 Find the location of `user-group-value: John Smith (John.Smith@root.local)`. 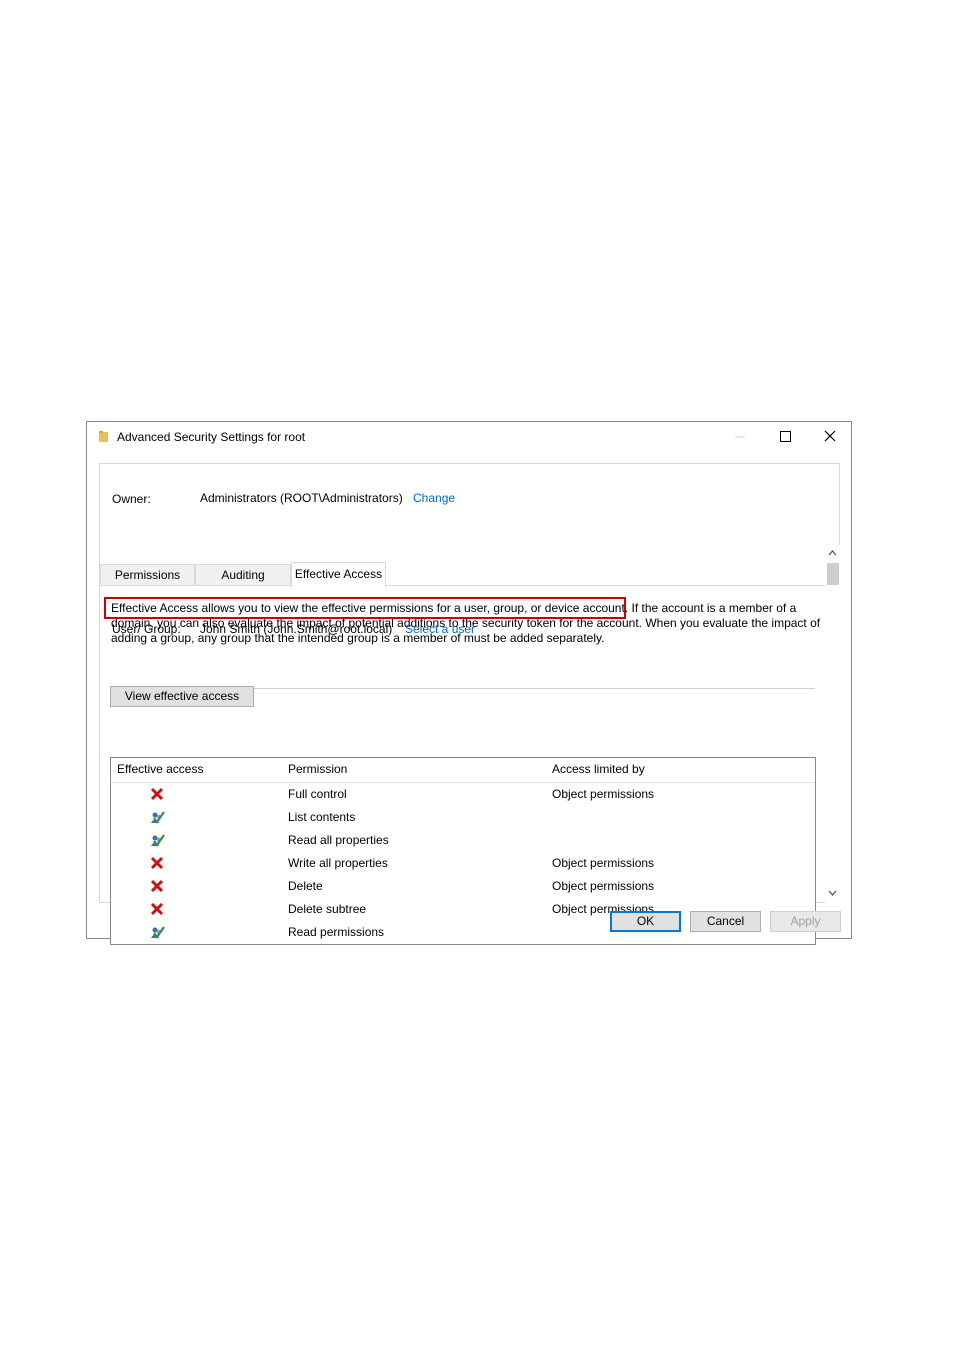

user-group-value: John Smith (John.Smith@root.local) is located at coordinates (296, 629).